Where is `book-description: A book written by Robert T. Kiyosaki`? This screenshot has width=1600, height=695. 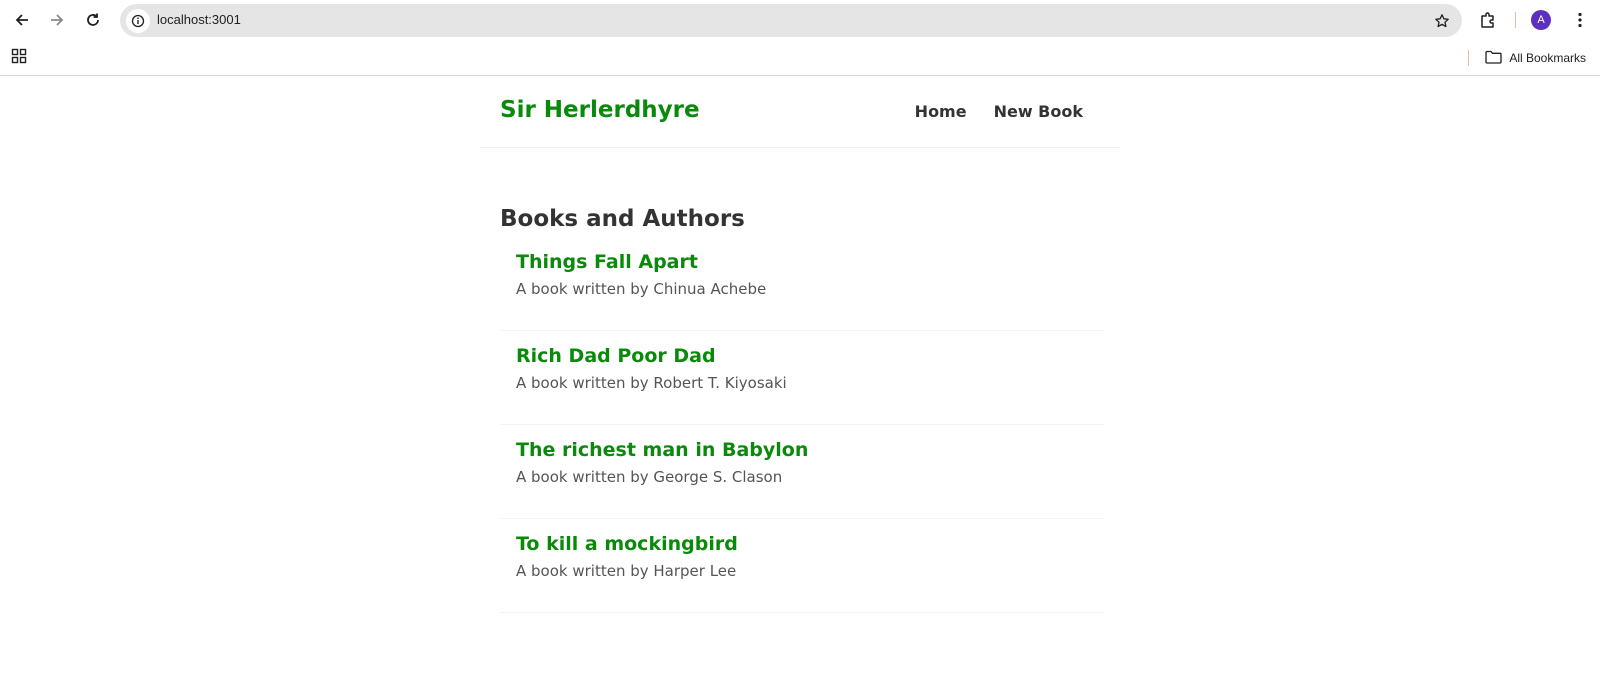 book-description: A book written by Robert T. Kiyosaki is located at coordinates (651, 383).